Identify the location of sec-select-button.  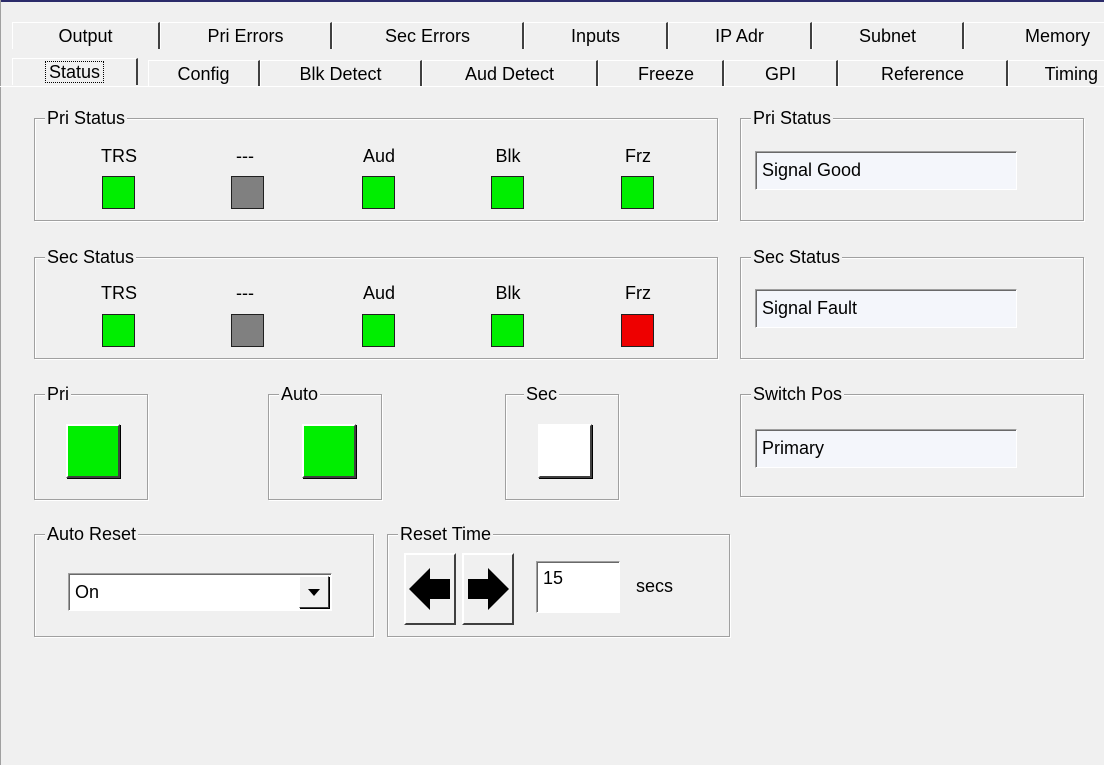
(565, 451).